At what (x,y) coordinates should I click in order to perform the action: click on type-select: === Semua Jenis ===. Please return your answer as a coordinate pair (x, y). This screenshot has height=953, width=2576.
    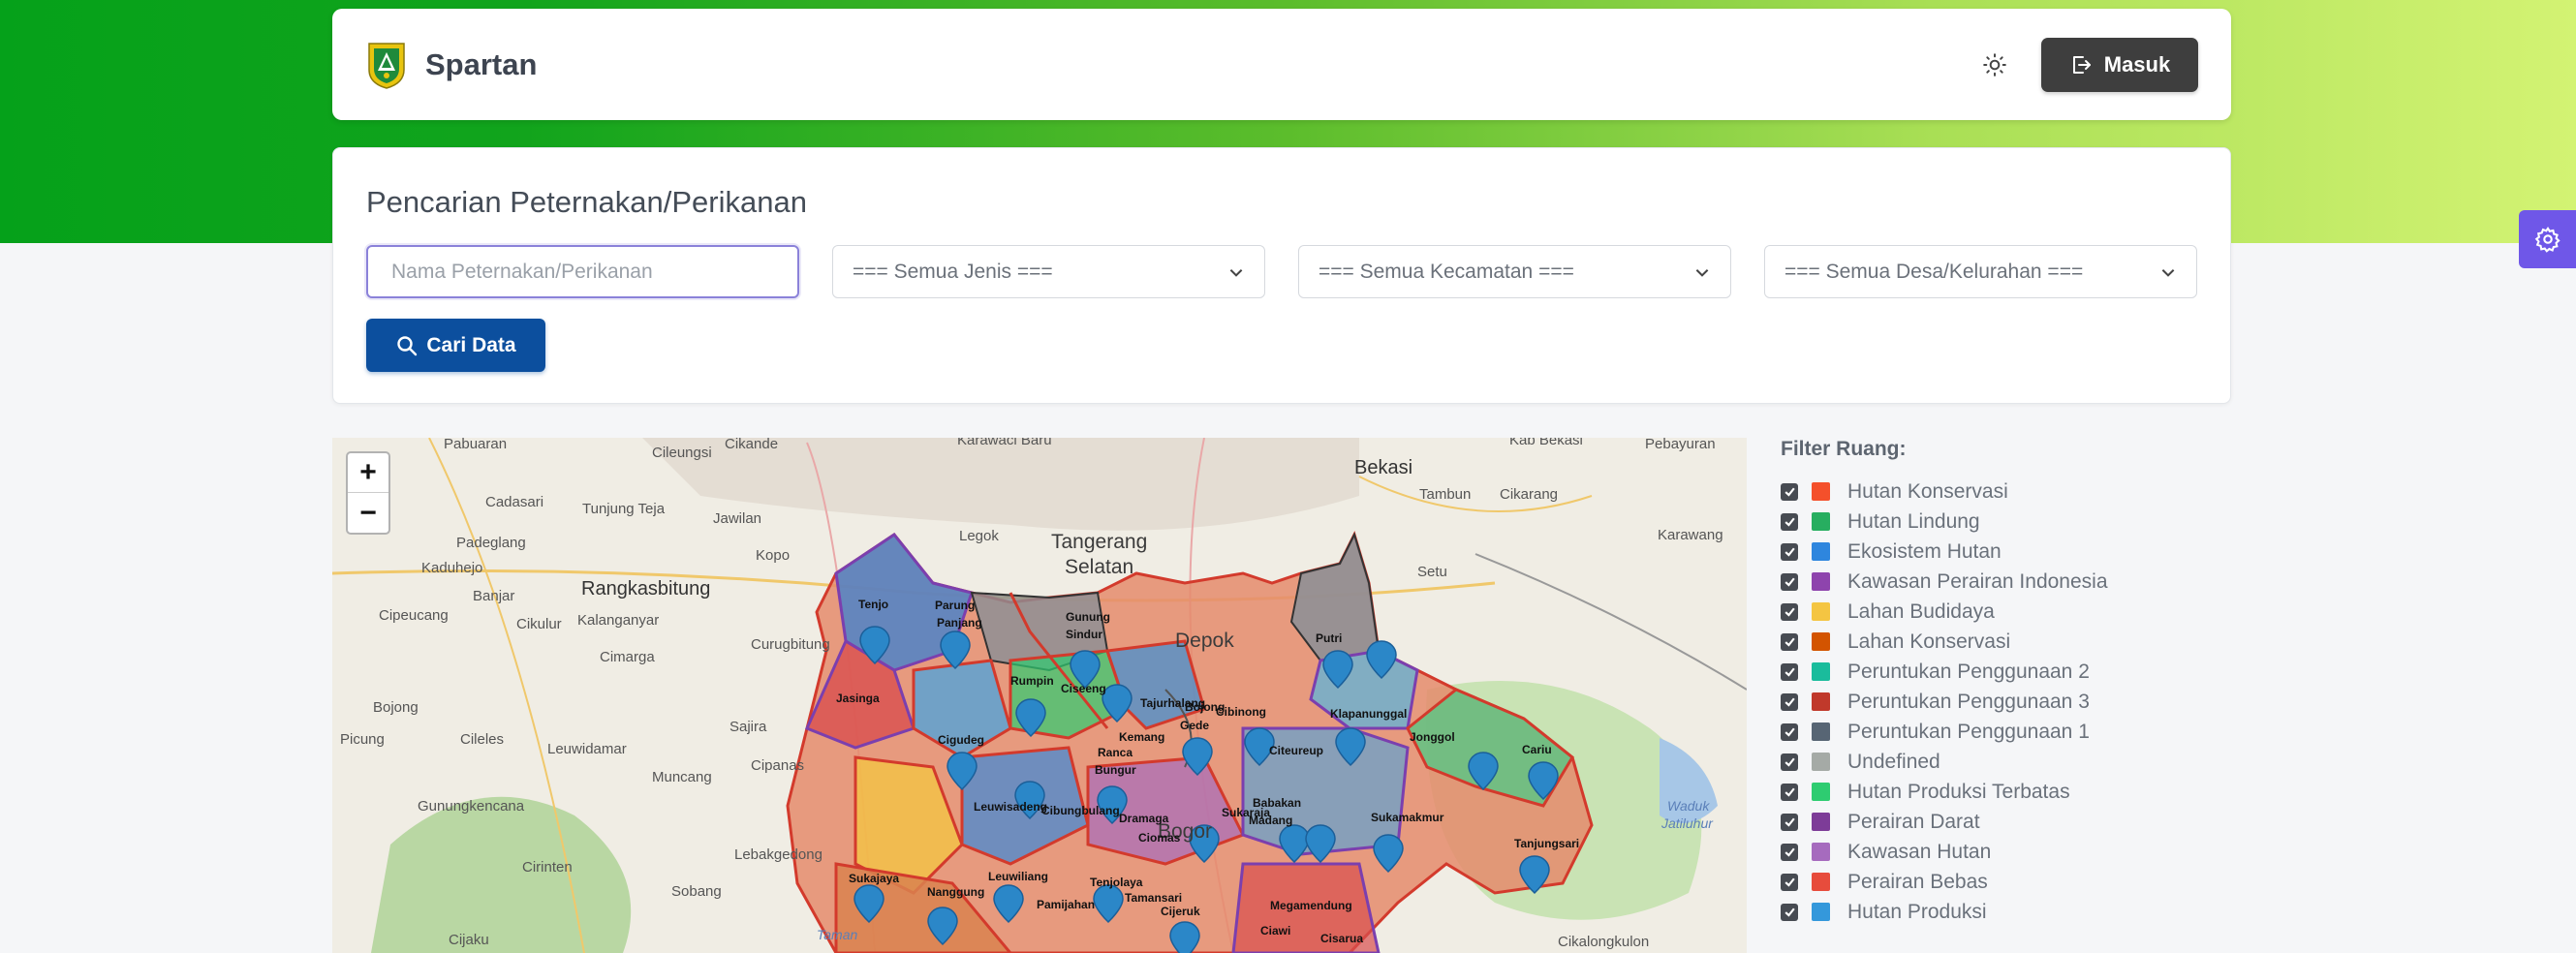
    Looking at the image, I should click on (1048, 272).